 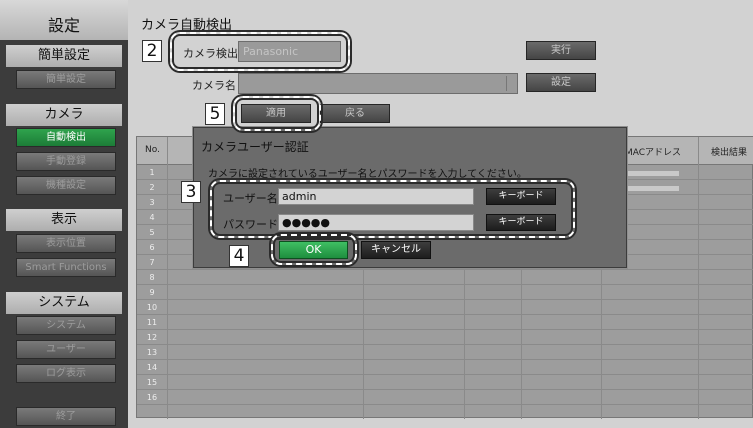 I want to click on table-row: 8, so click(x=445, y=277).